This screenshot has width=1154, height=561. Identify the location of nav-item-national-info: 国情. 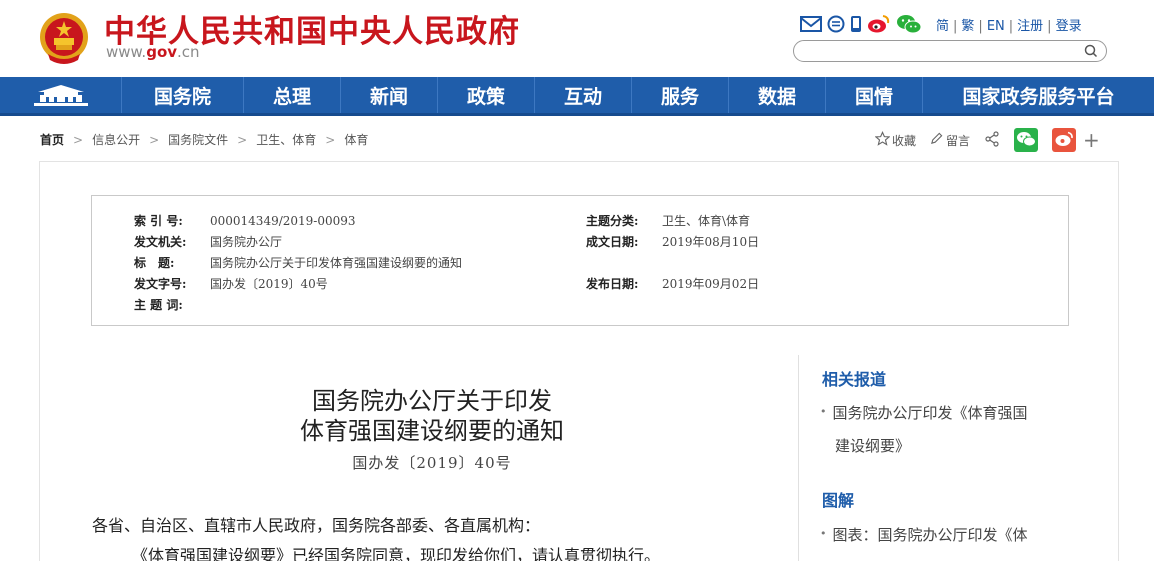
(874, 95).